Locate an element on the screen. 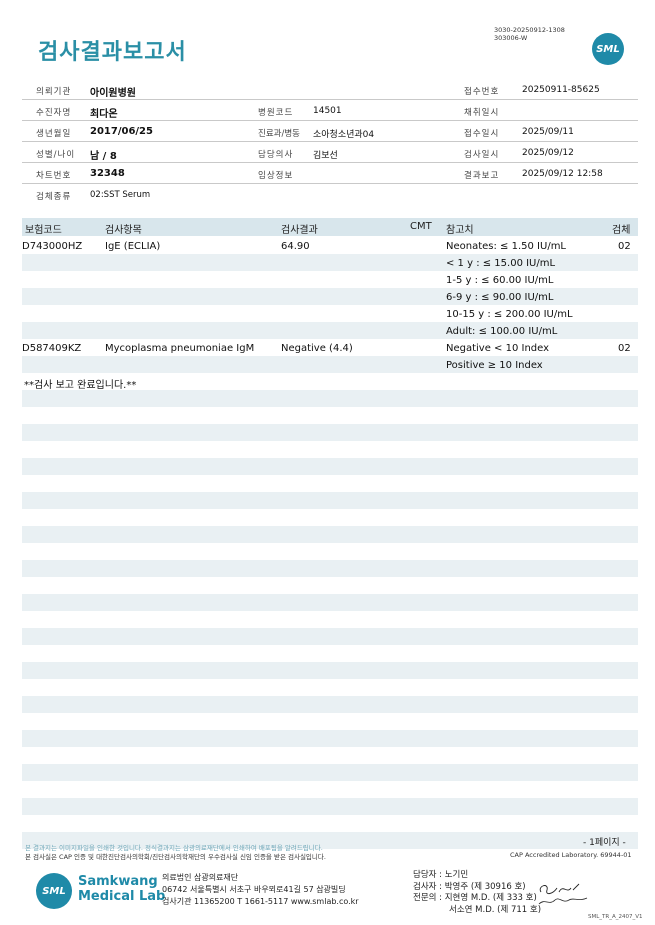  clinical-label: 임상정보 is located at coordinates (276, 176).